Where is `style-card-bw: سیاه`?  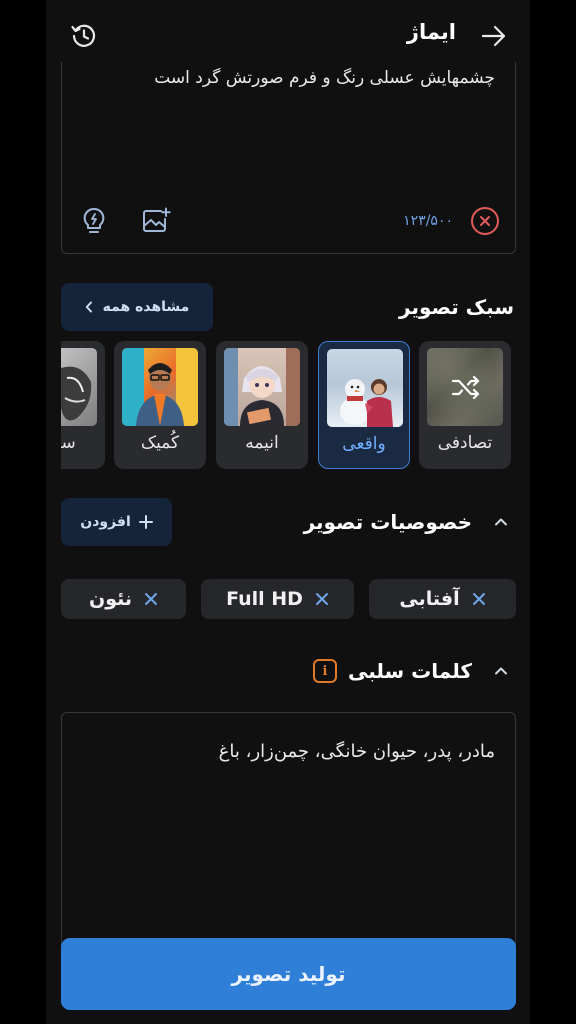
style-card-bw: سیاه is located at coordinates (83, 405).